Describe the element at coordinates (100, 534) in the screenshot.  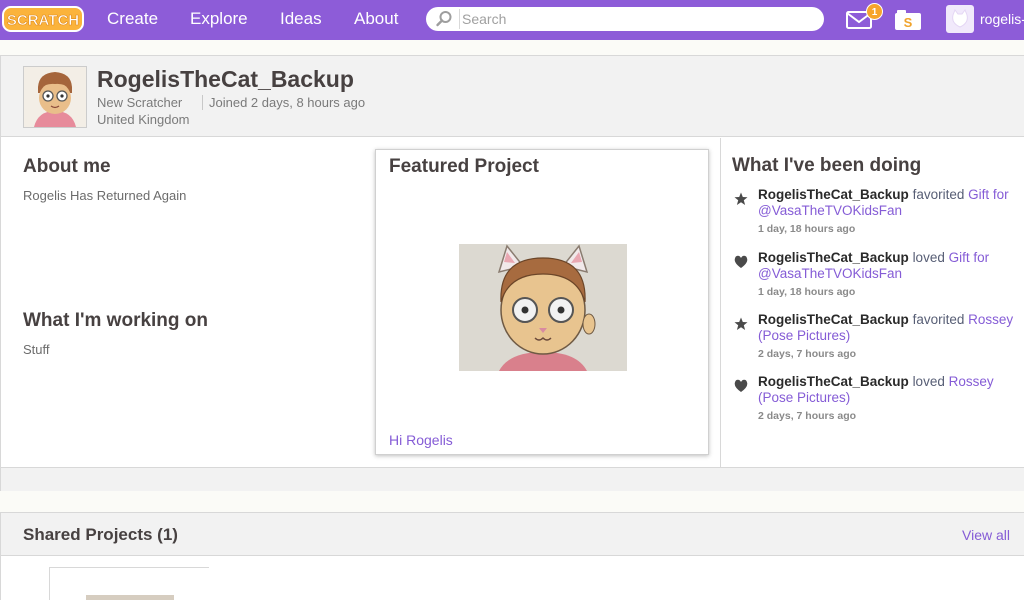
I see `shared-projects-title: Shared Projects (1)` at that location.